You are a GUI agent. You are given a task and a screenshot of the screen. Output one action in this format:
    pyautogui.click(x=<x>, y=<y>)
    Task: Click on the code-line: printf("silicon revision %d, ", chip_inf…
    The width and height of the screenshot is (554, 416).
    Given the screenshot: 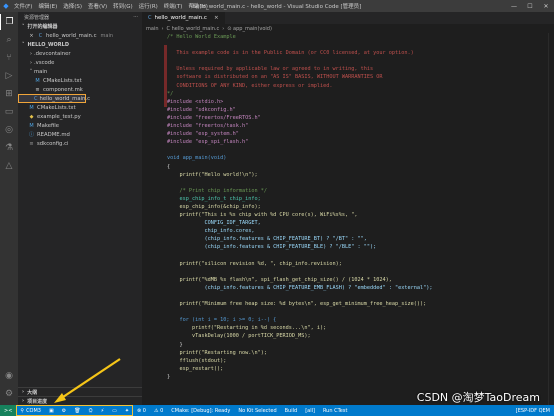 What is the action you would take?
    pyautogui.click(x=357, y=264)
    